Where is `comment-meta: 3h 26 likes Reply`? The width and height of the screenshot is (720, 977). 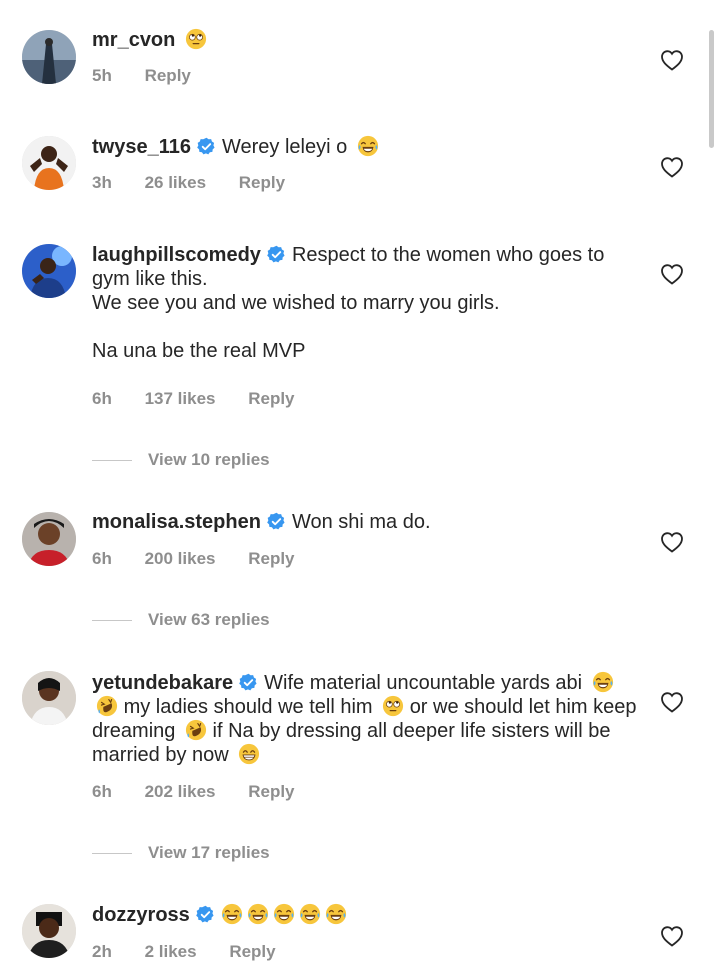
comment-meta: 3h 26 likes Reply is located at coordinates (202, 183).